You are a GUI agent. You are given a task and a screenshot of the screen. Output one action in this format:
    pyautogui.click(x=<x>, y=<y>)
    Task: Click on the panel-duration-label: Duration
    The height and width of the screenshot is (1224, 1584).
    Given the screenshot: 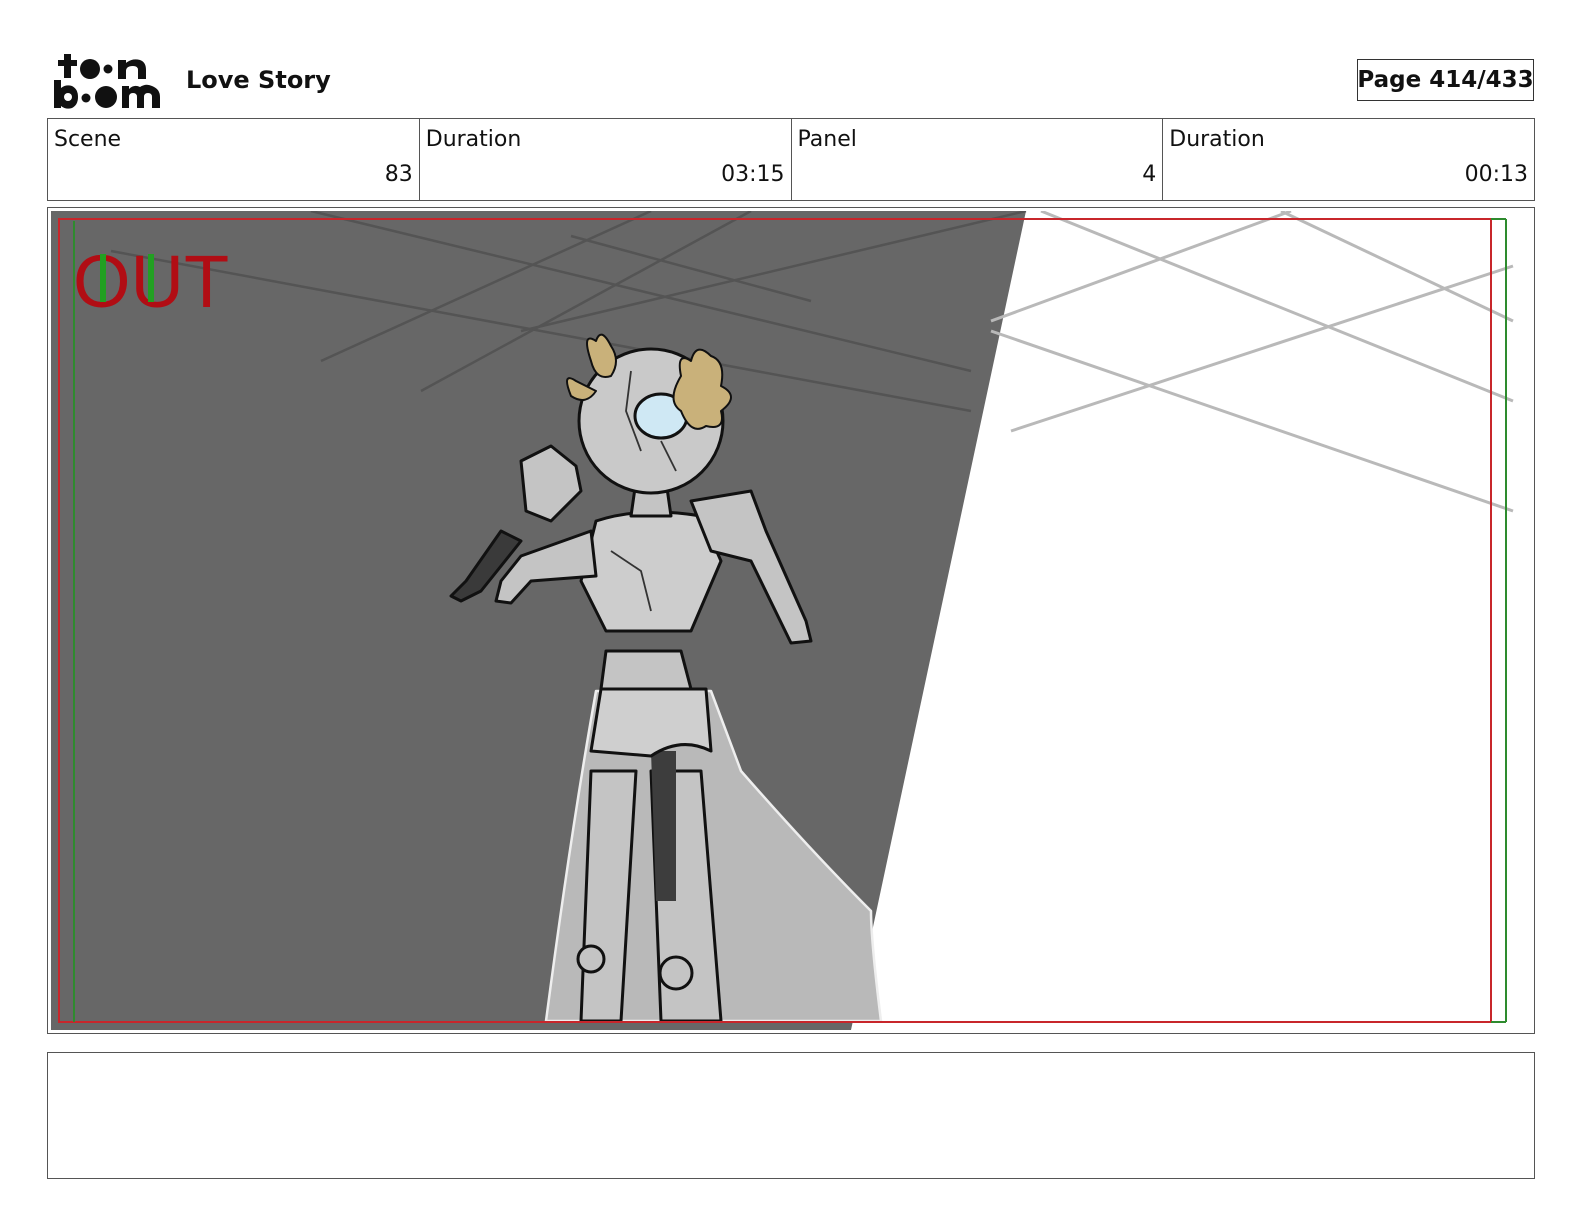 What is the action you would take?
    pyautogui.click(x=1217, y=139)
    